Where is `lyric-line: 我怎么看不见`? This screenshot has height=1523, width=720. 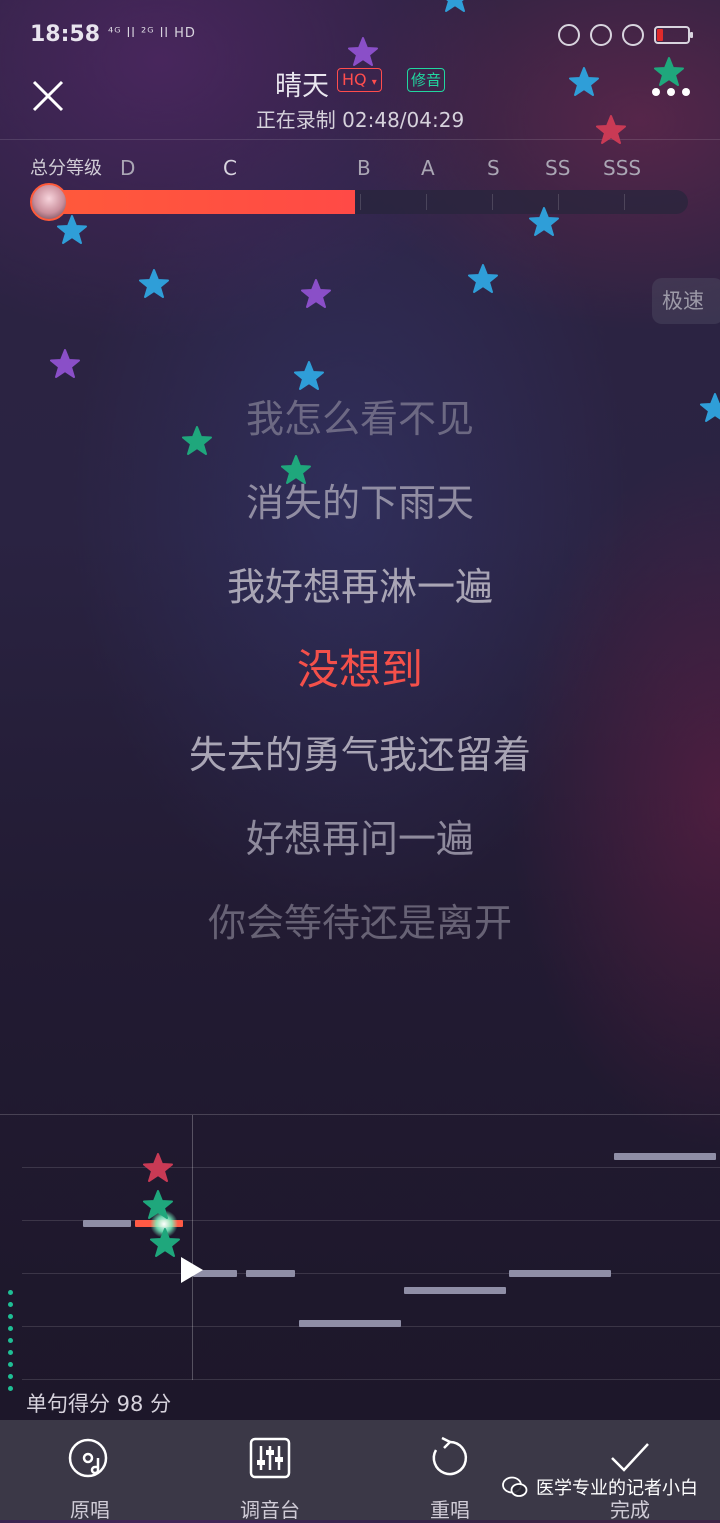 lyric-line: 我怎么看不见 is located at coordinates (359, 419).